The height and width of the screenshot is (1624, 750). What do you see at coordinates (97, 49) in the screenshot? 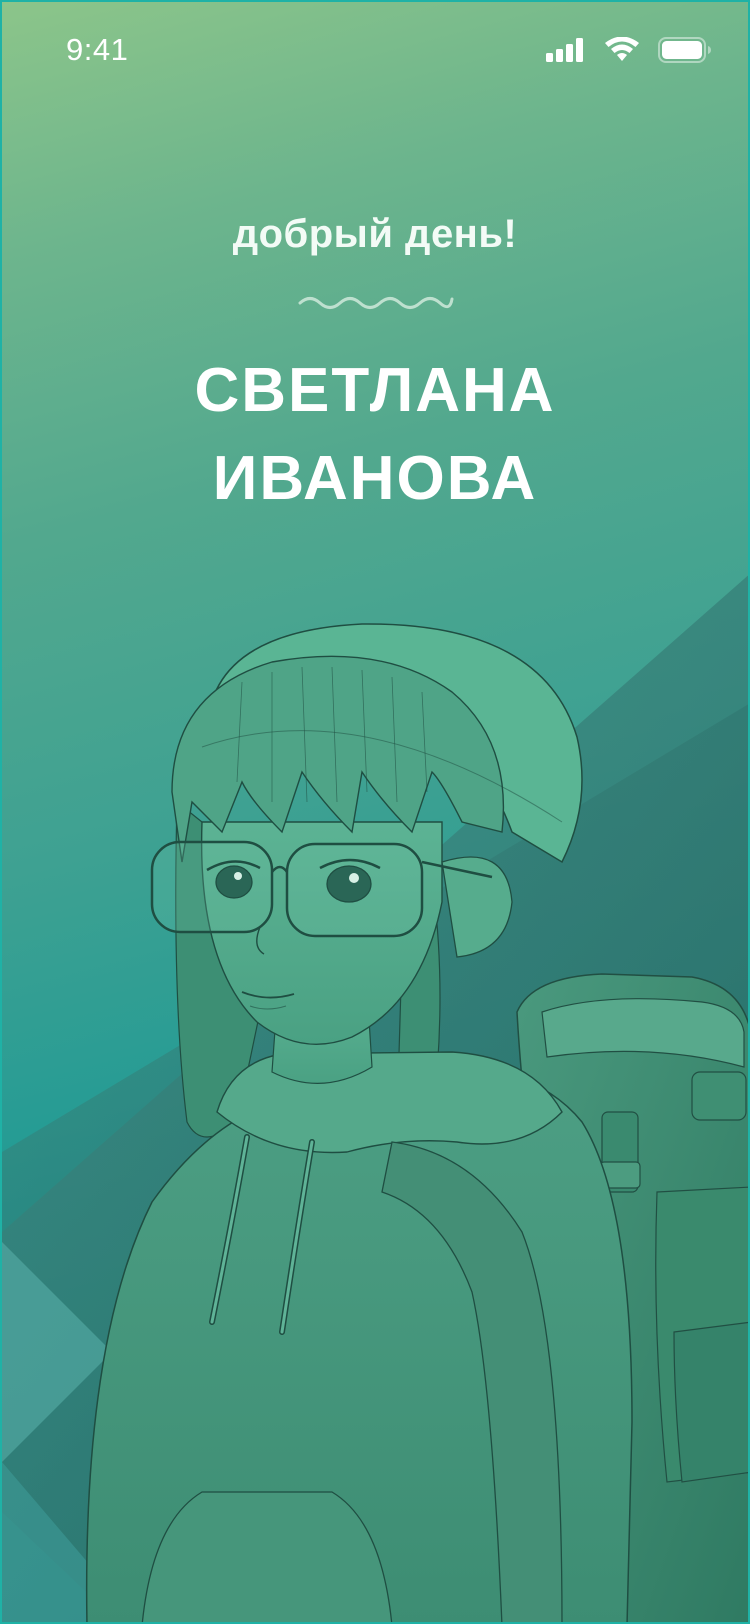
I see `status-time: 9:41` at bounding box center [97, 49].